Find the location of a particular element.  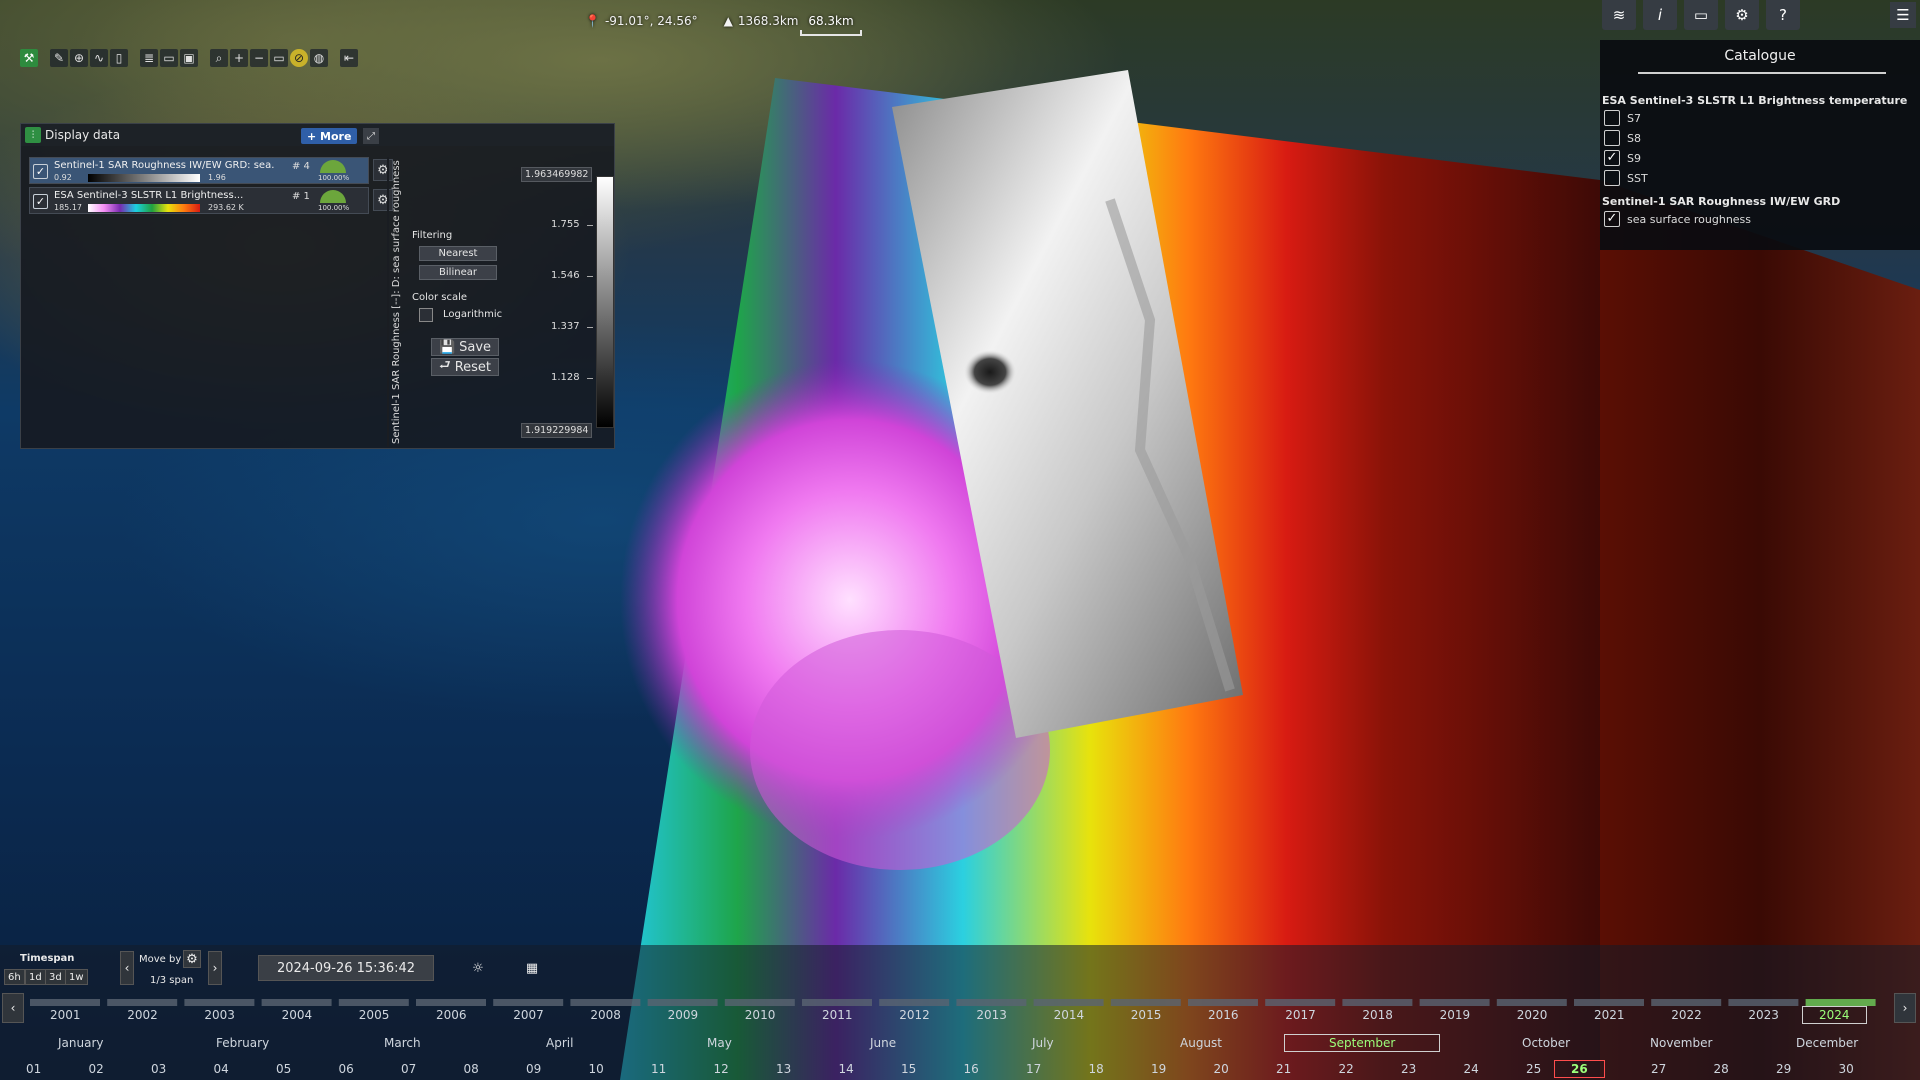

screen-icon: ▭ is located at coordinates (1701, 15).